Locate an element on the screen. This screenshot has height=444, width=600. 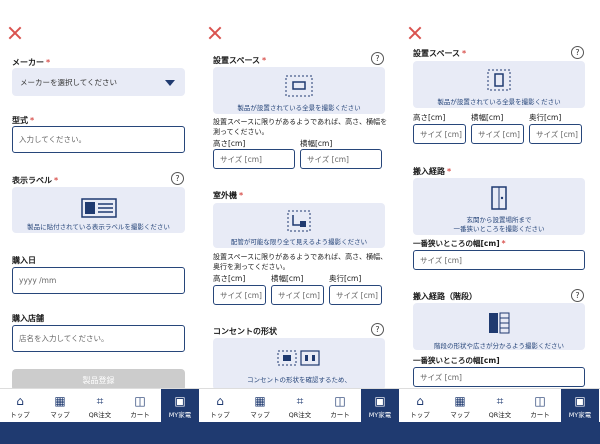
outlet-label: コンセントの形状 is located at coordinates (245, 331).